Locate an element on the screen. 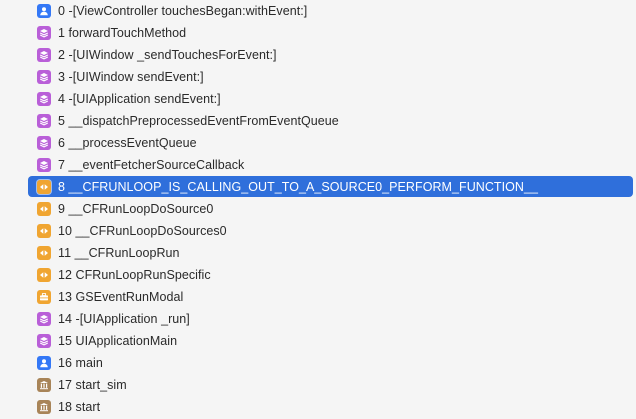  stack-frame-label: 2 -[UIWindow _sendTouchesForEvent:] is located at coordinates (167, 54).